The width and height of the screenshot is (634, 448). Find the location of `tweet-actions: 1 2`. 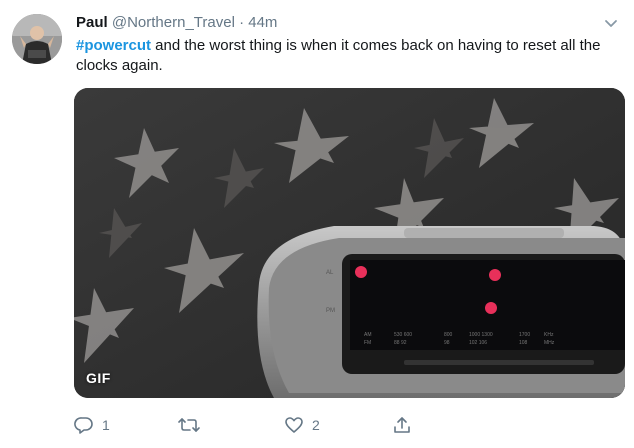

tweet-actions: 1 2 is located at coordinates (324, 425).